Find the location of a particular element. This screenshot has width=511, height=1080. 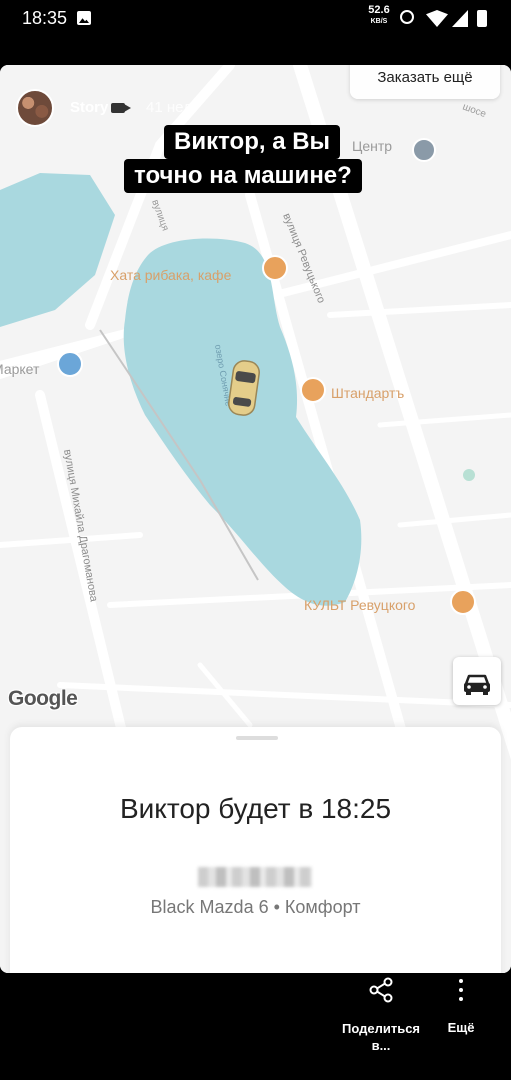

more-vertical-icon is located at coordinates (461, 991).